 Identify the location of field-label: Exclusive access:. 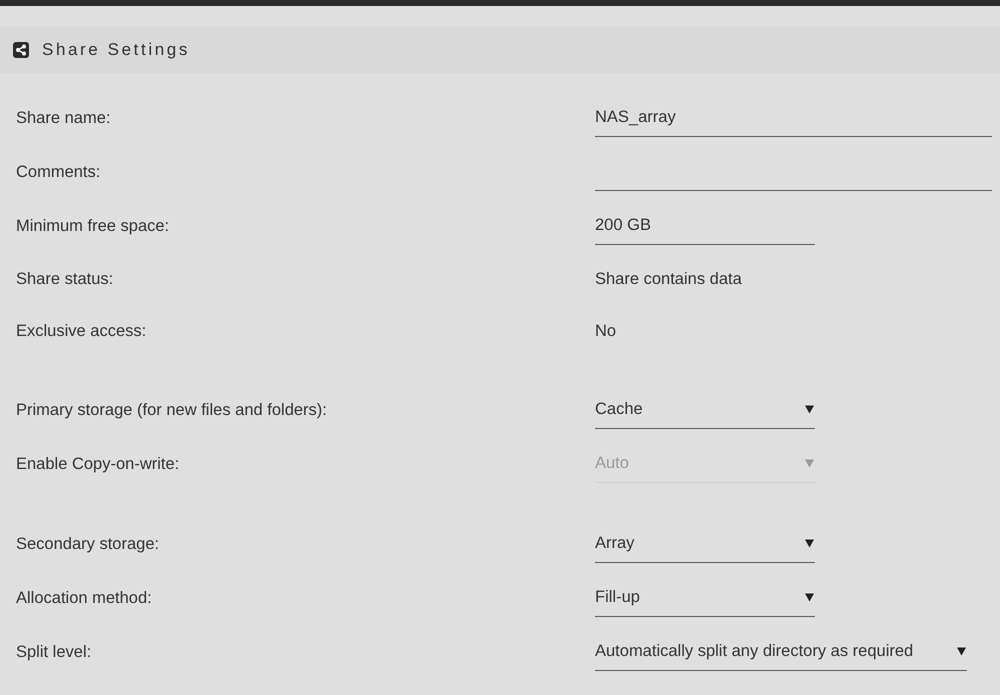
(82, 331).